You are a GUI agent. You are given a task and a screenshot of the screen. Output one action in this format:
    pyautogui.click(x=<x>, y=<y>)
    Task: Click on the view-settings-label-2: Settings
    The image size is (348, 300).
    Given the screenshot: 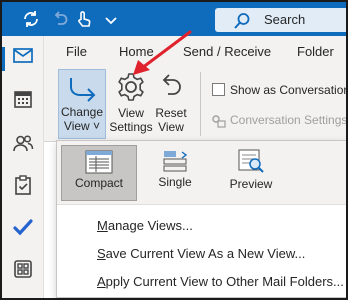 What is the action you would take?
    pyautogui.click(x=131, y=127)
    